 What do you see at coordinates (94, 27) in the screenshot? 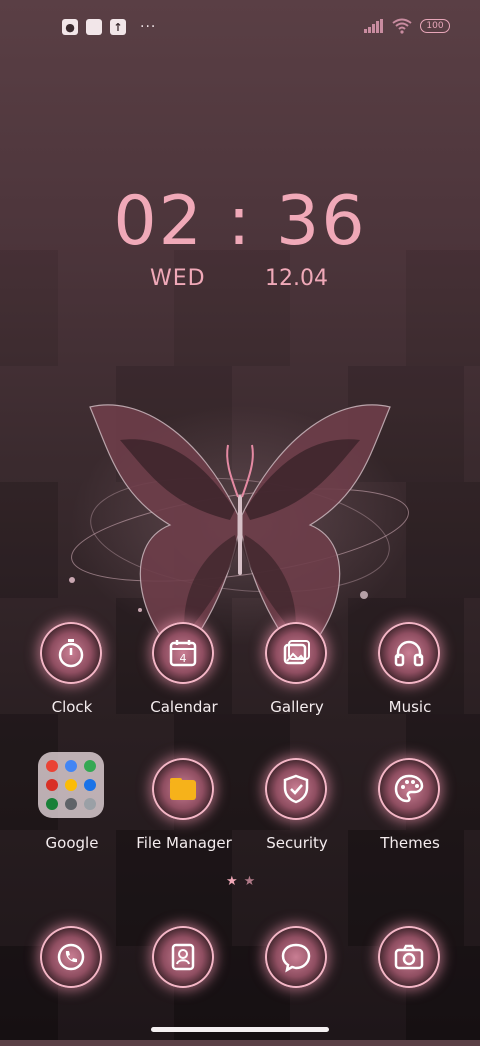
I see `square-icon` at bounding box center [94, 27].